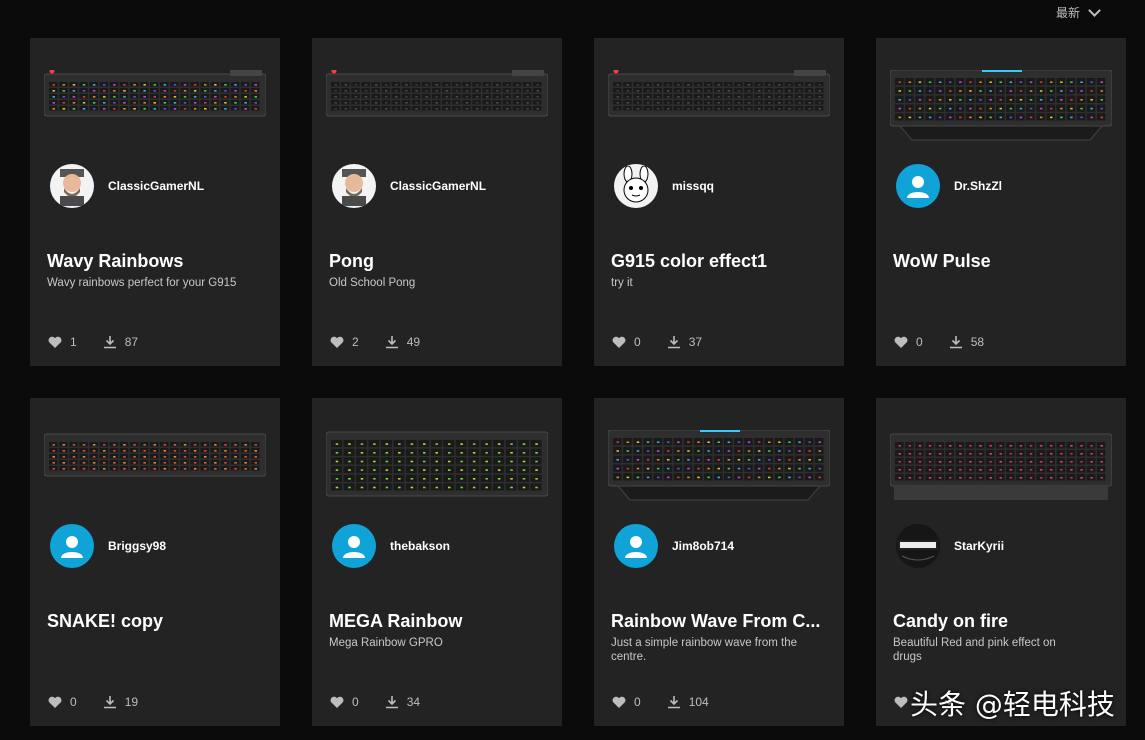  I want to click on username: Dr.ShzZl, so click(978, 186).